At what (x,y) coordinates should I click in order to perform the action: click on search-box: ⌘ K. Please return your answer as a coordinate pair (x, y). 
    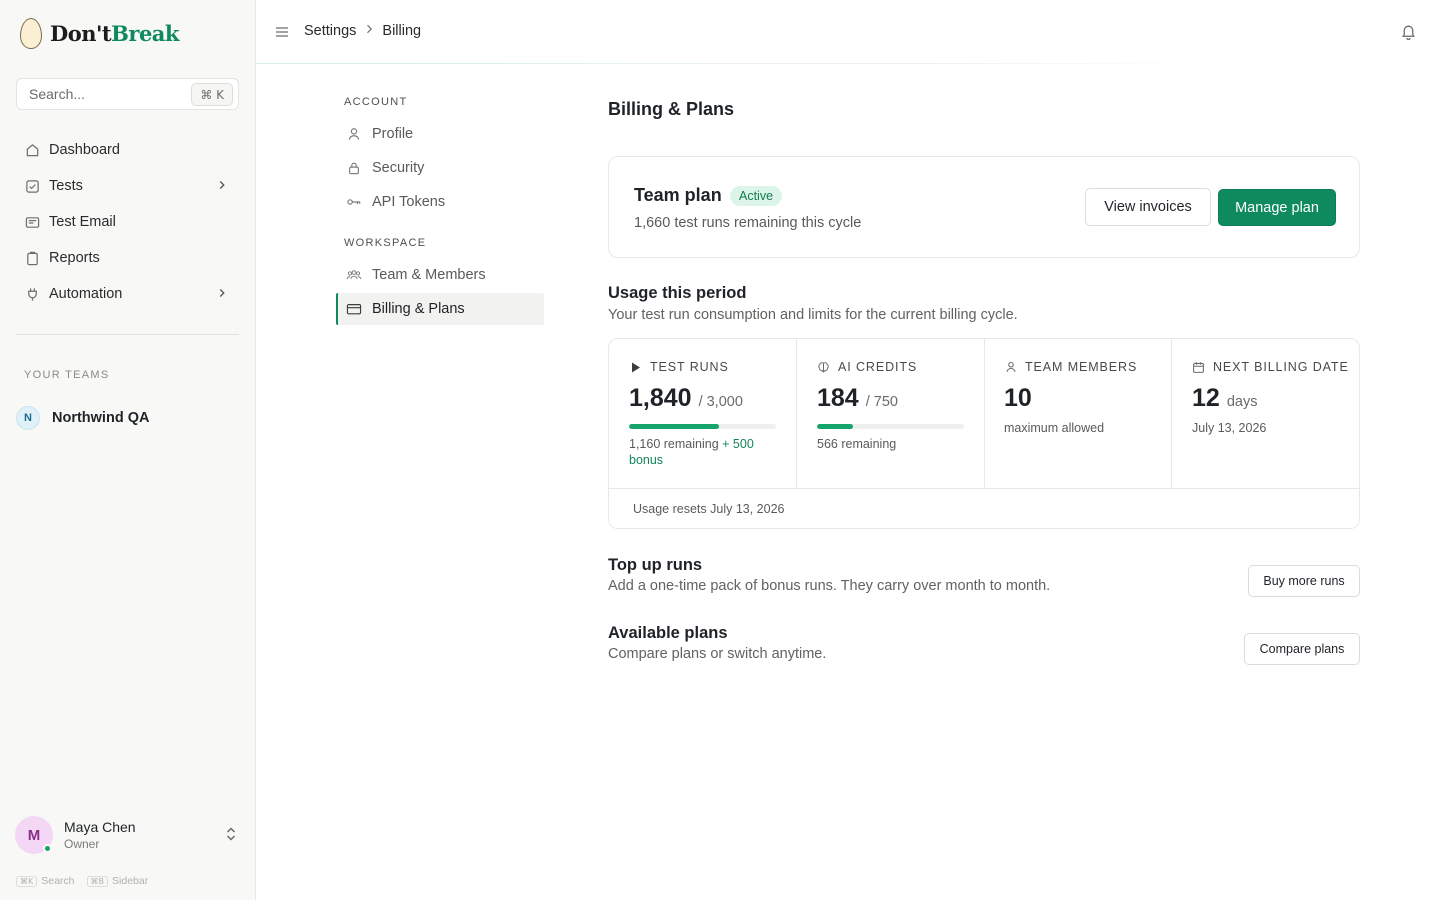
    Looking at the image, I should click on (127, 94).